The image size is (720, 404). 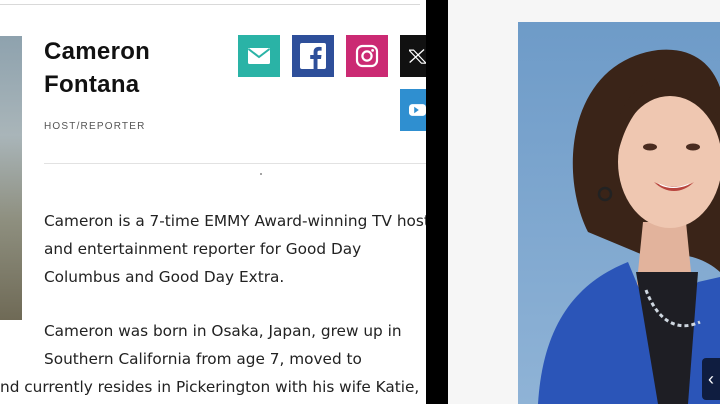 What do you see at coordinates (203, 359) in the screenshot?
I see `bio-line: Southern California from age 7, moved to` at bounding box center [203, 359].